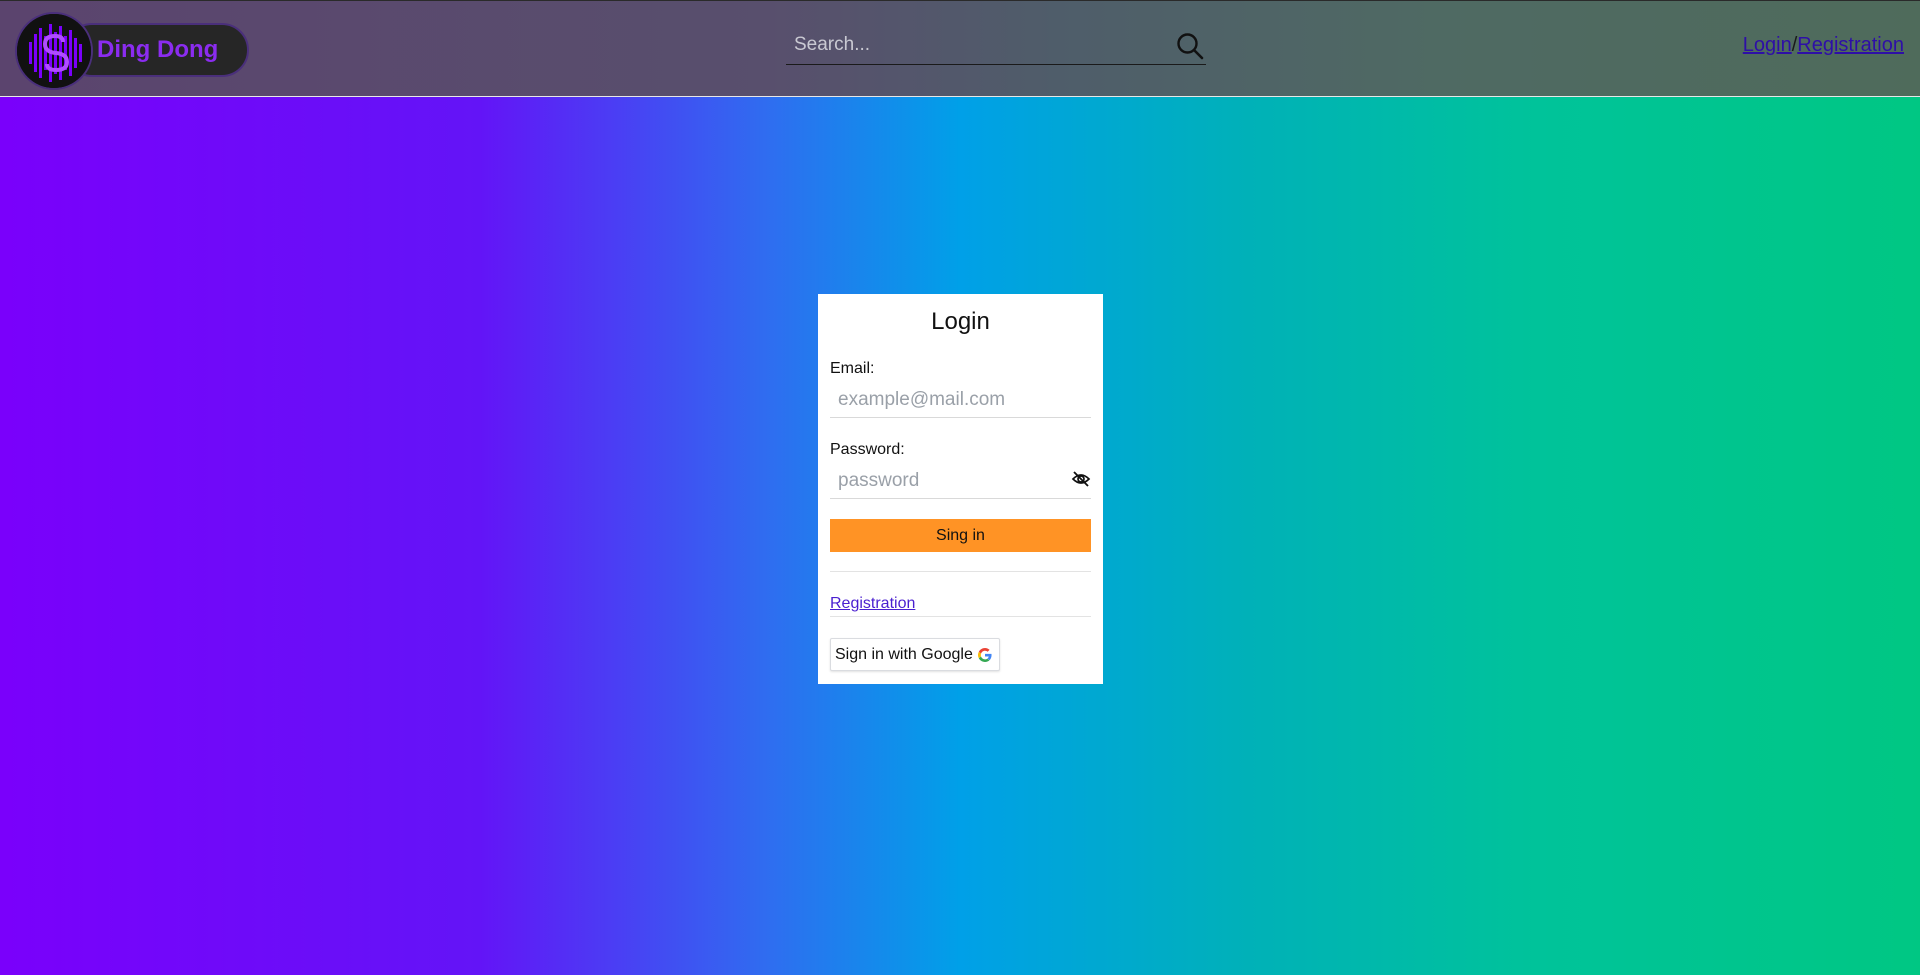  I want to click on password-field, so click(960, 481).